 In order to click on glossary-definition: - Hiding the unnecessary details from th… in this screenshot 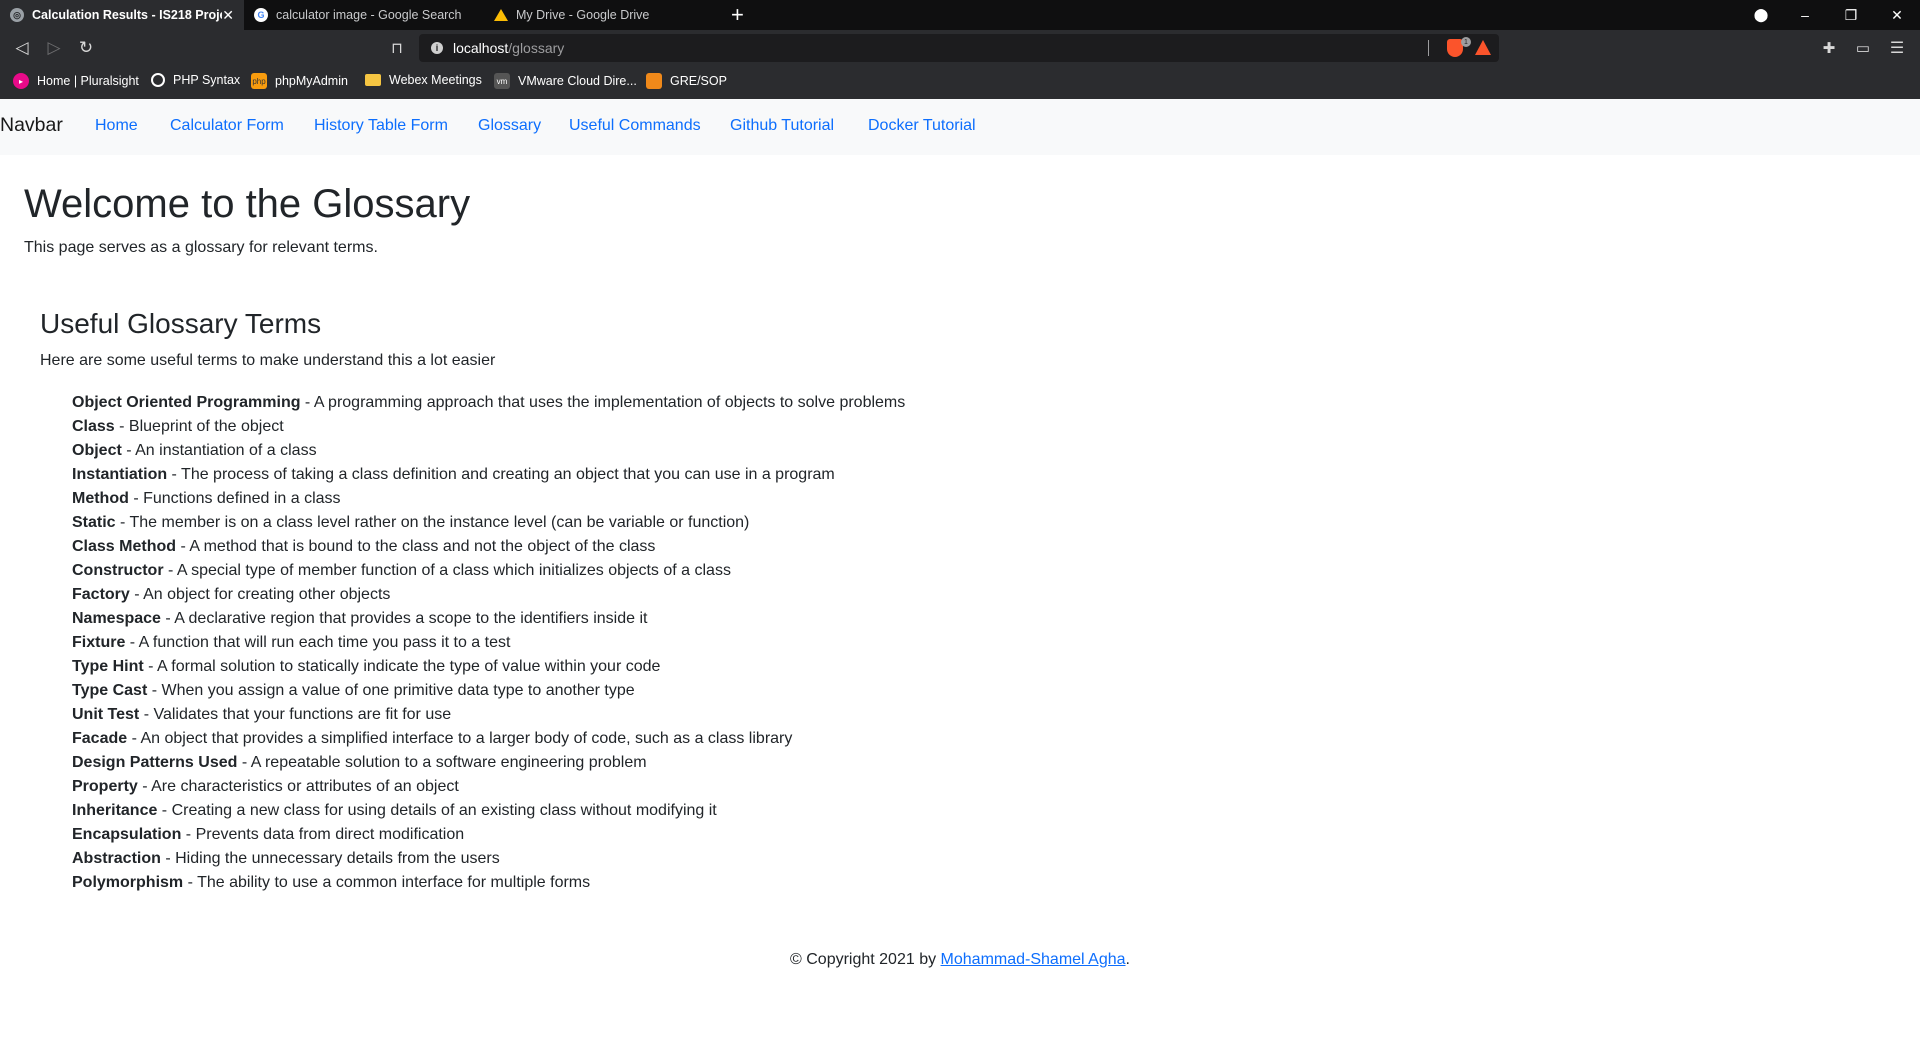, I will do `click(330, 858)`.